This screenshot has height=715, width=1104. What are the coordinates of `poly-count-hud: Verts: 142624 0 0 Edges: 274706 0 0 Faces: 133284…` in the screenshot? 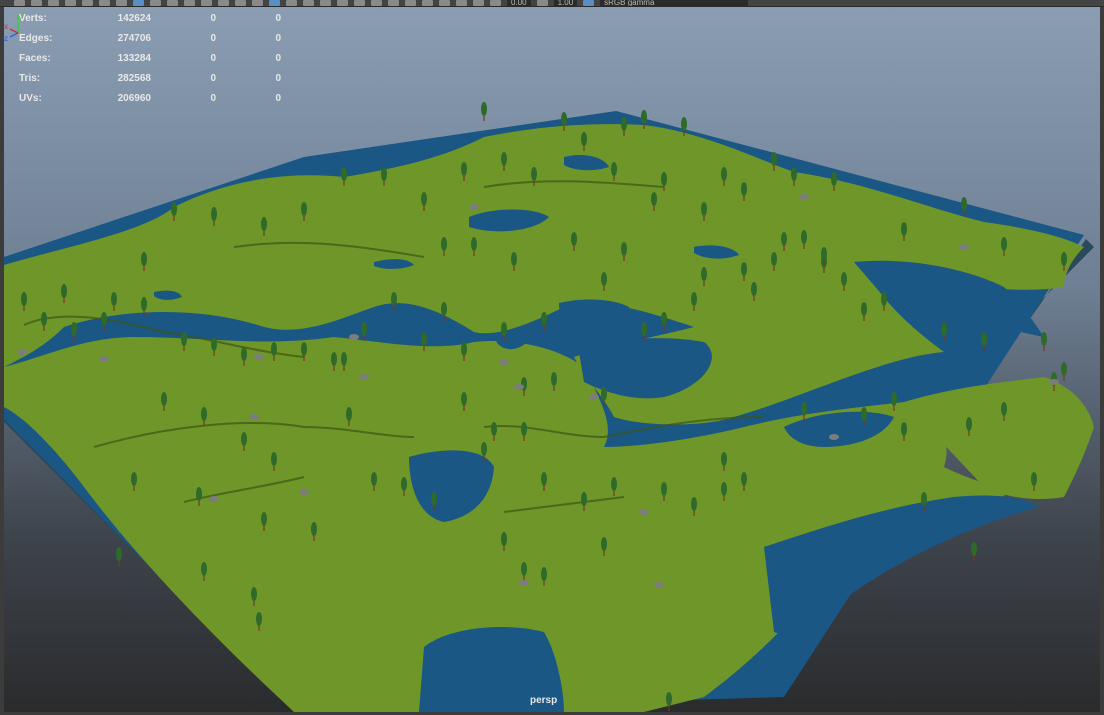 It's located at (150, 58).